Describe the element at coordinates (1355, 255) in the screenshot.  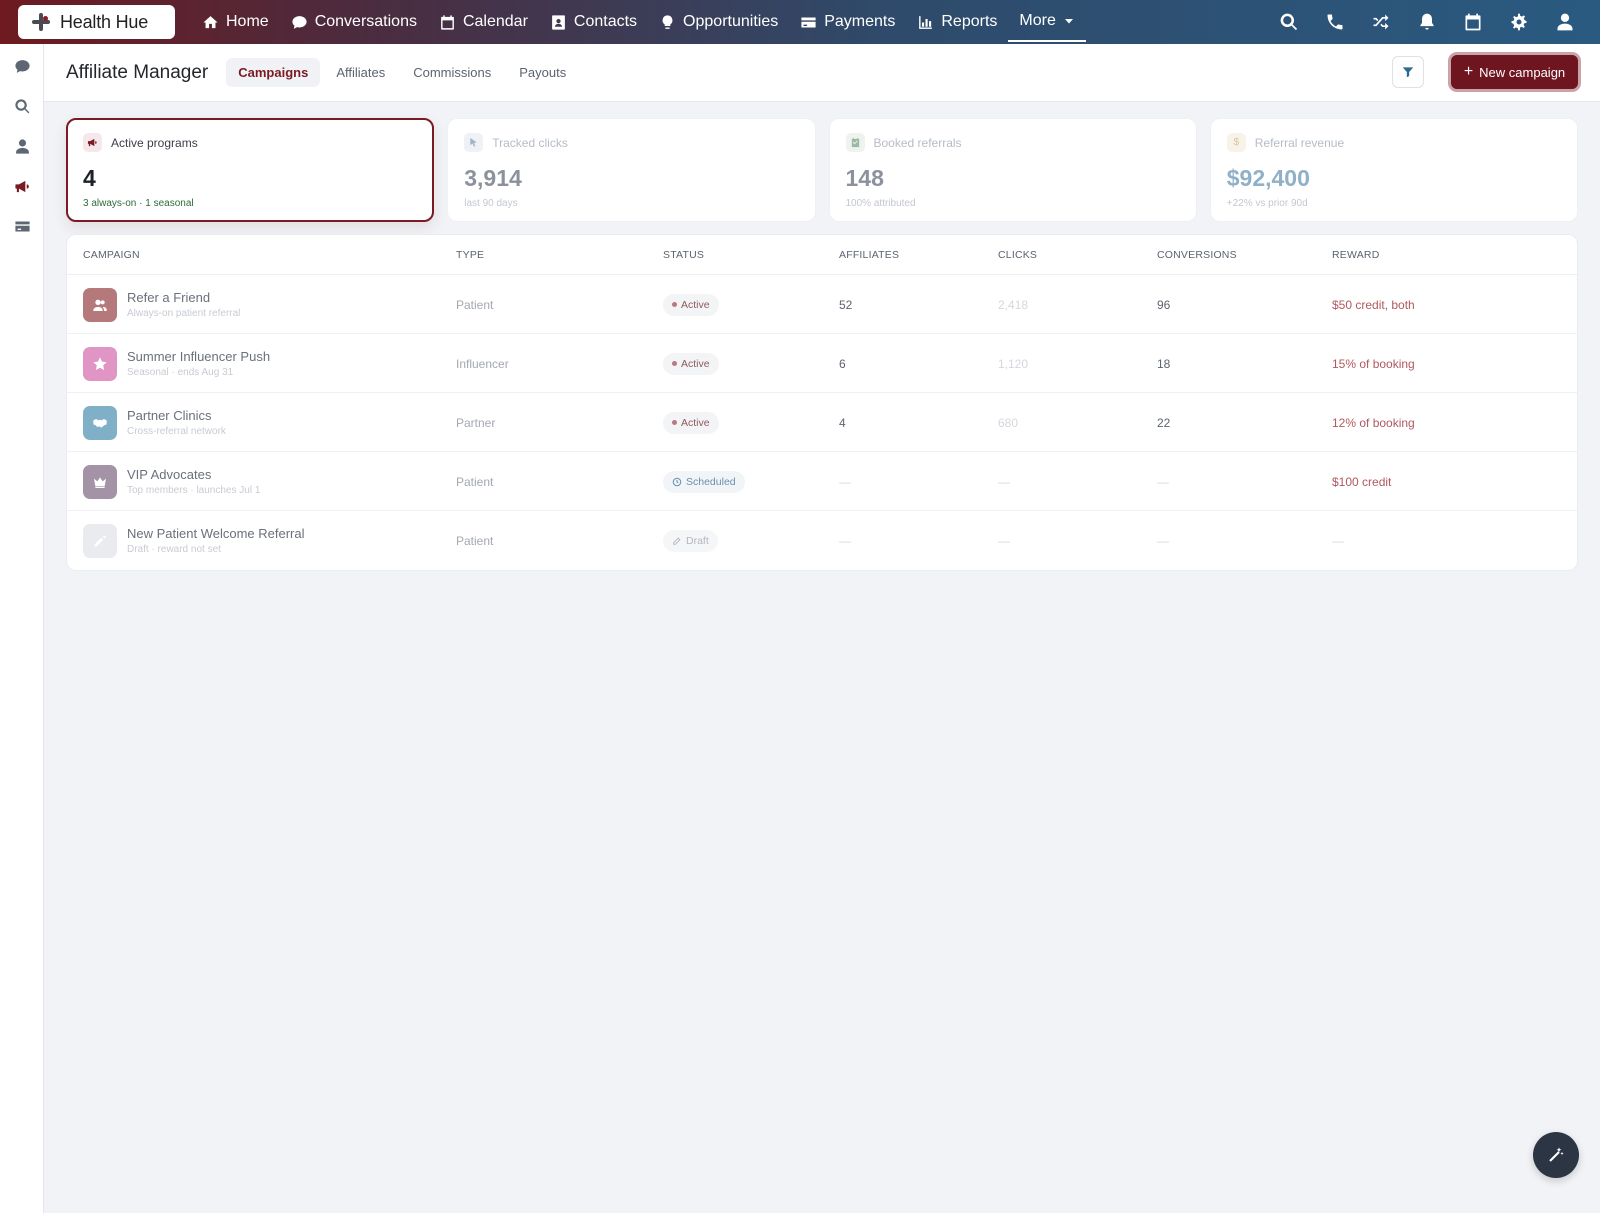
I see `col-reward: REWARD` at that location.